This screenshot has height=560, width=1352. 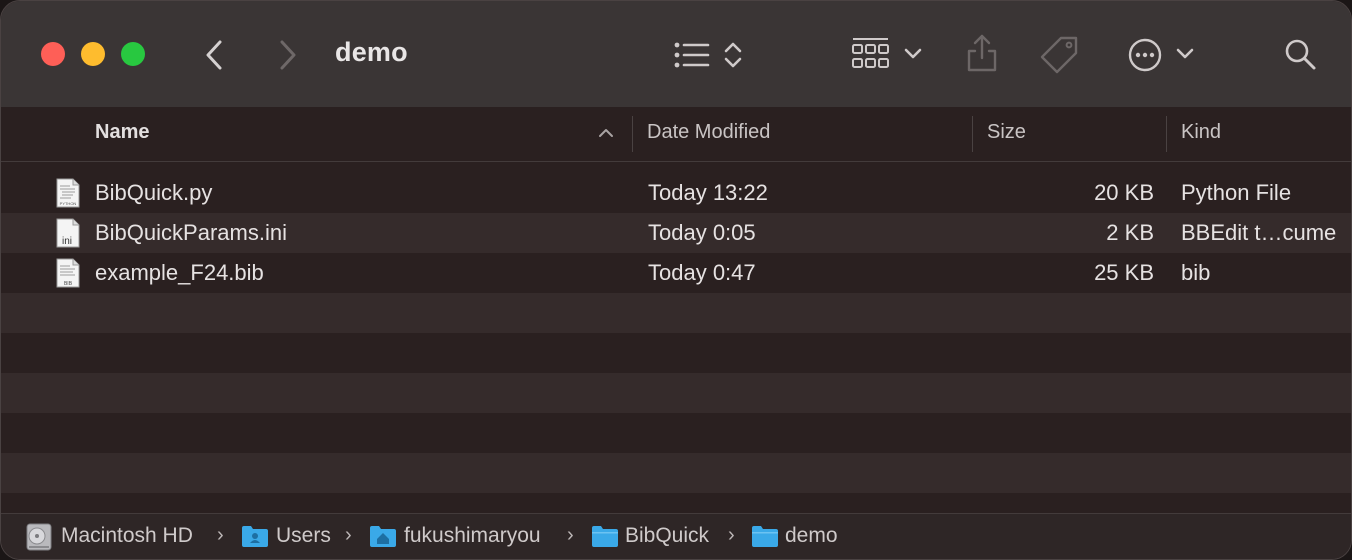 What do you see at coordinates (179, 272) in the screenshot?
I see `file-name: example_F24.bib` at bounding box center [179, 272].